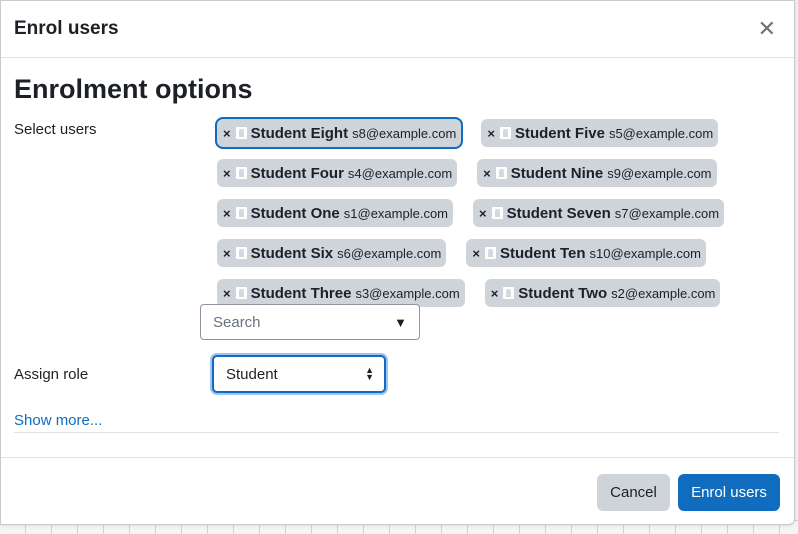 The width and height of the screenshot is (798, 534). I want to click on selected-user-chip: × Student Six s6@example.com, so click(332, 253).